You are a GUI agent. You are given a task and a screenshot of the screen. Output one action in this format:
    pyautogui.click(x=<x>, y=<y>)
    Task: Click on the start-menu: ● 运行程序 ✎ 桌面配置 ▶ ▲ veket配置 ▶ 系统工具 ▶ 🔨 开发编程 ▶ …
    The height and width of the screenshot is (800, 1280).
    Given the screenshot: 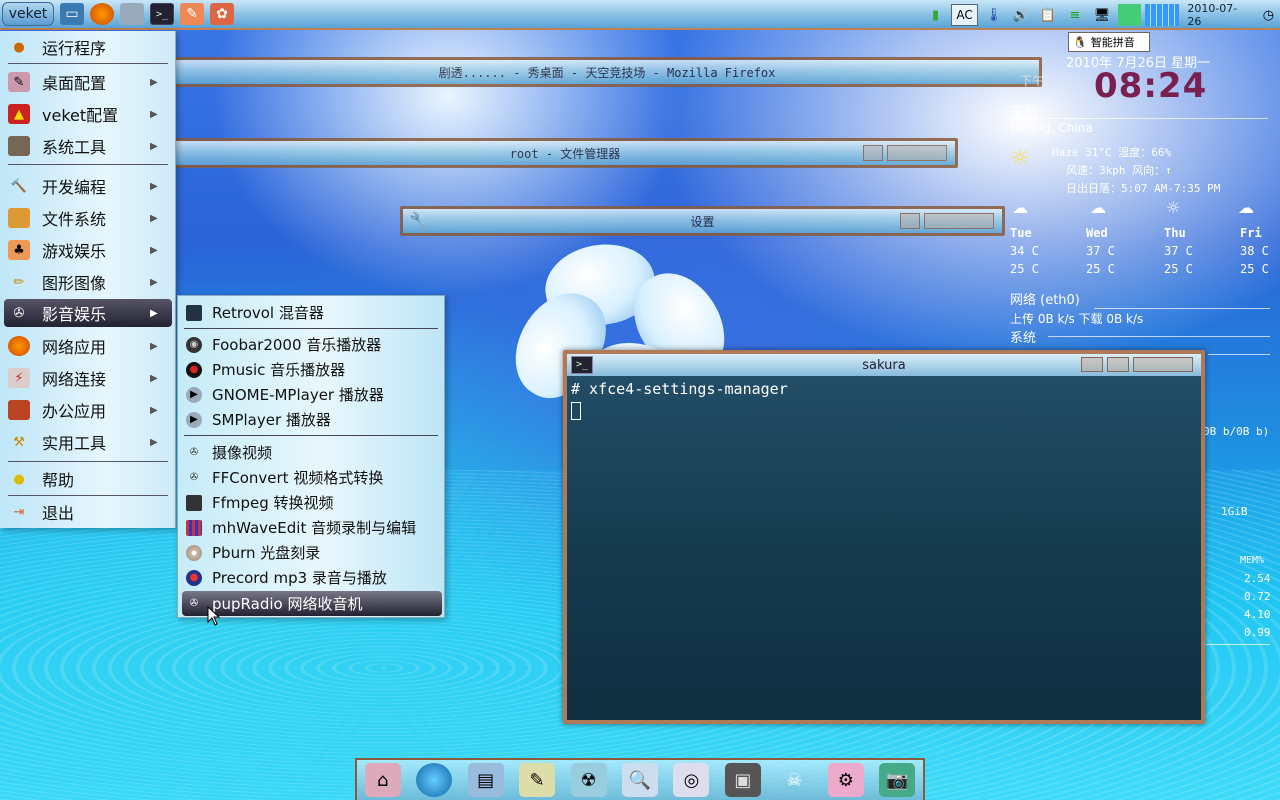 What is the action you would take?
    pyautogui.click(x=88, y=279)
    